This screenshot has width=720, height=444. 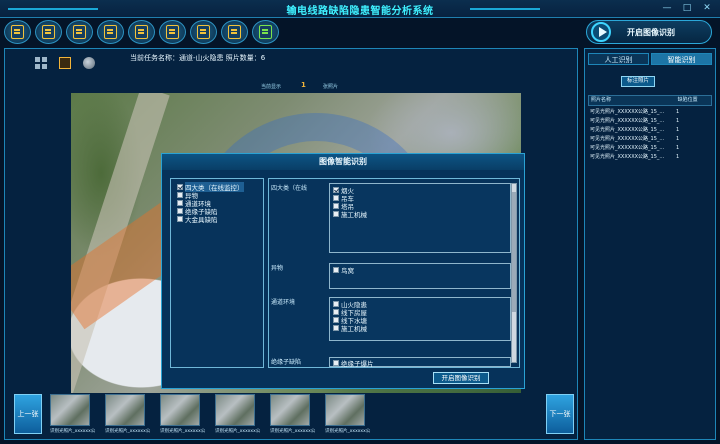 What do you see at coordinates (420, 319) in the screenshot?
I see `section-box: 山火隐患 线下房屋 线下水塘 施工机械` at bounding box center [420, 319].